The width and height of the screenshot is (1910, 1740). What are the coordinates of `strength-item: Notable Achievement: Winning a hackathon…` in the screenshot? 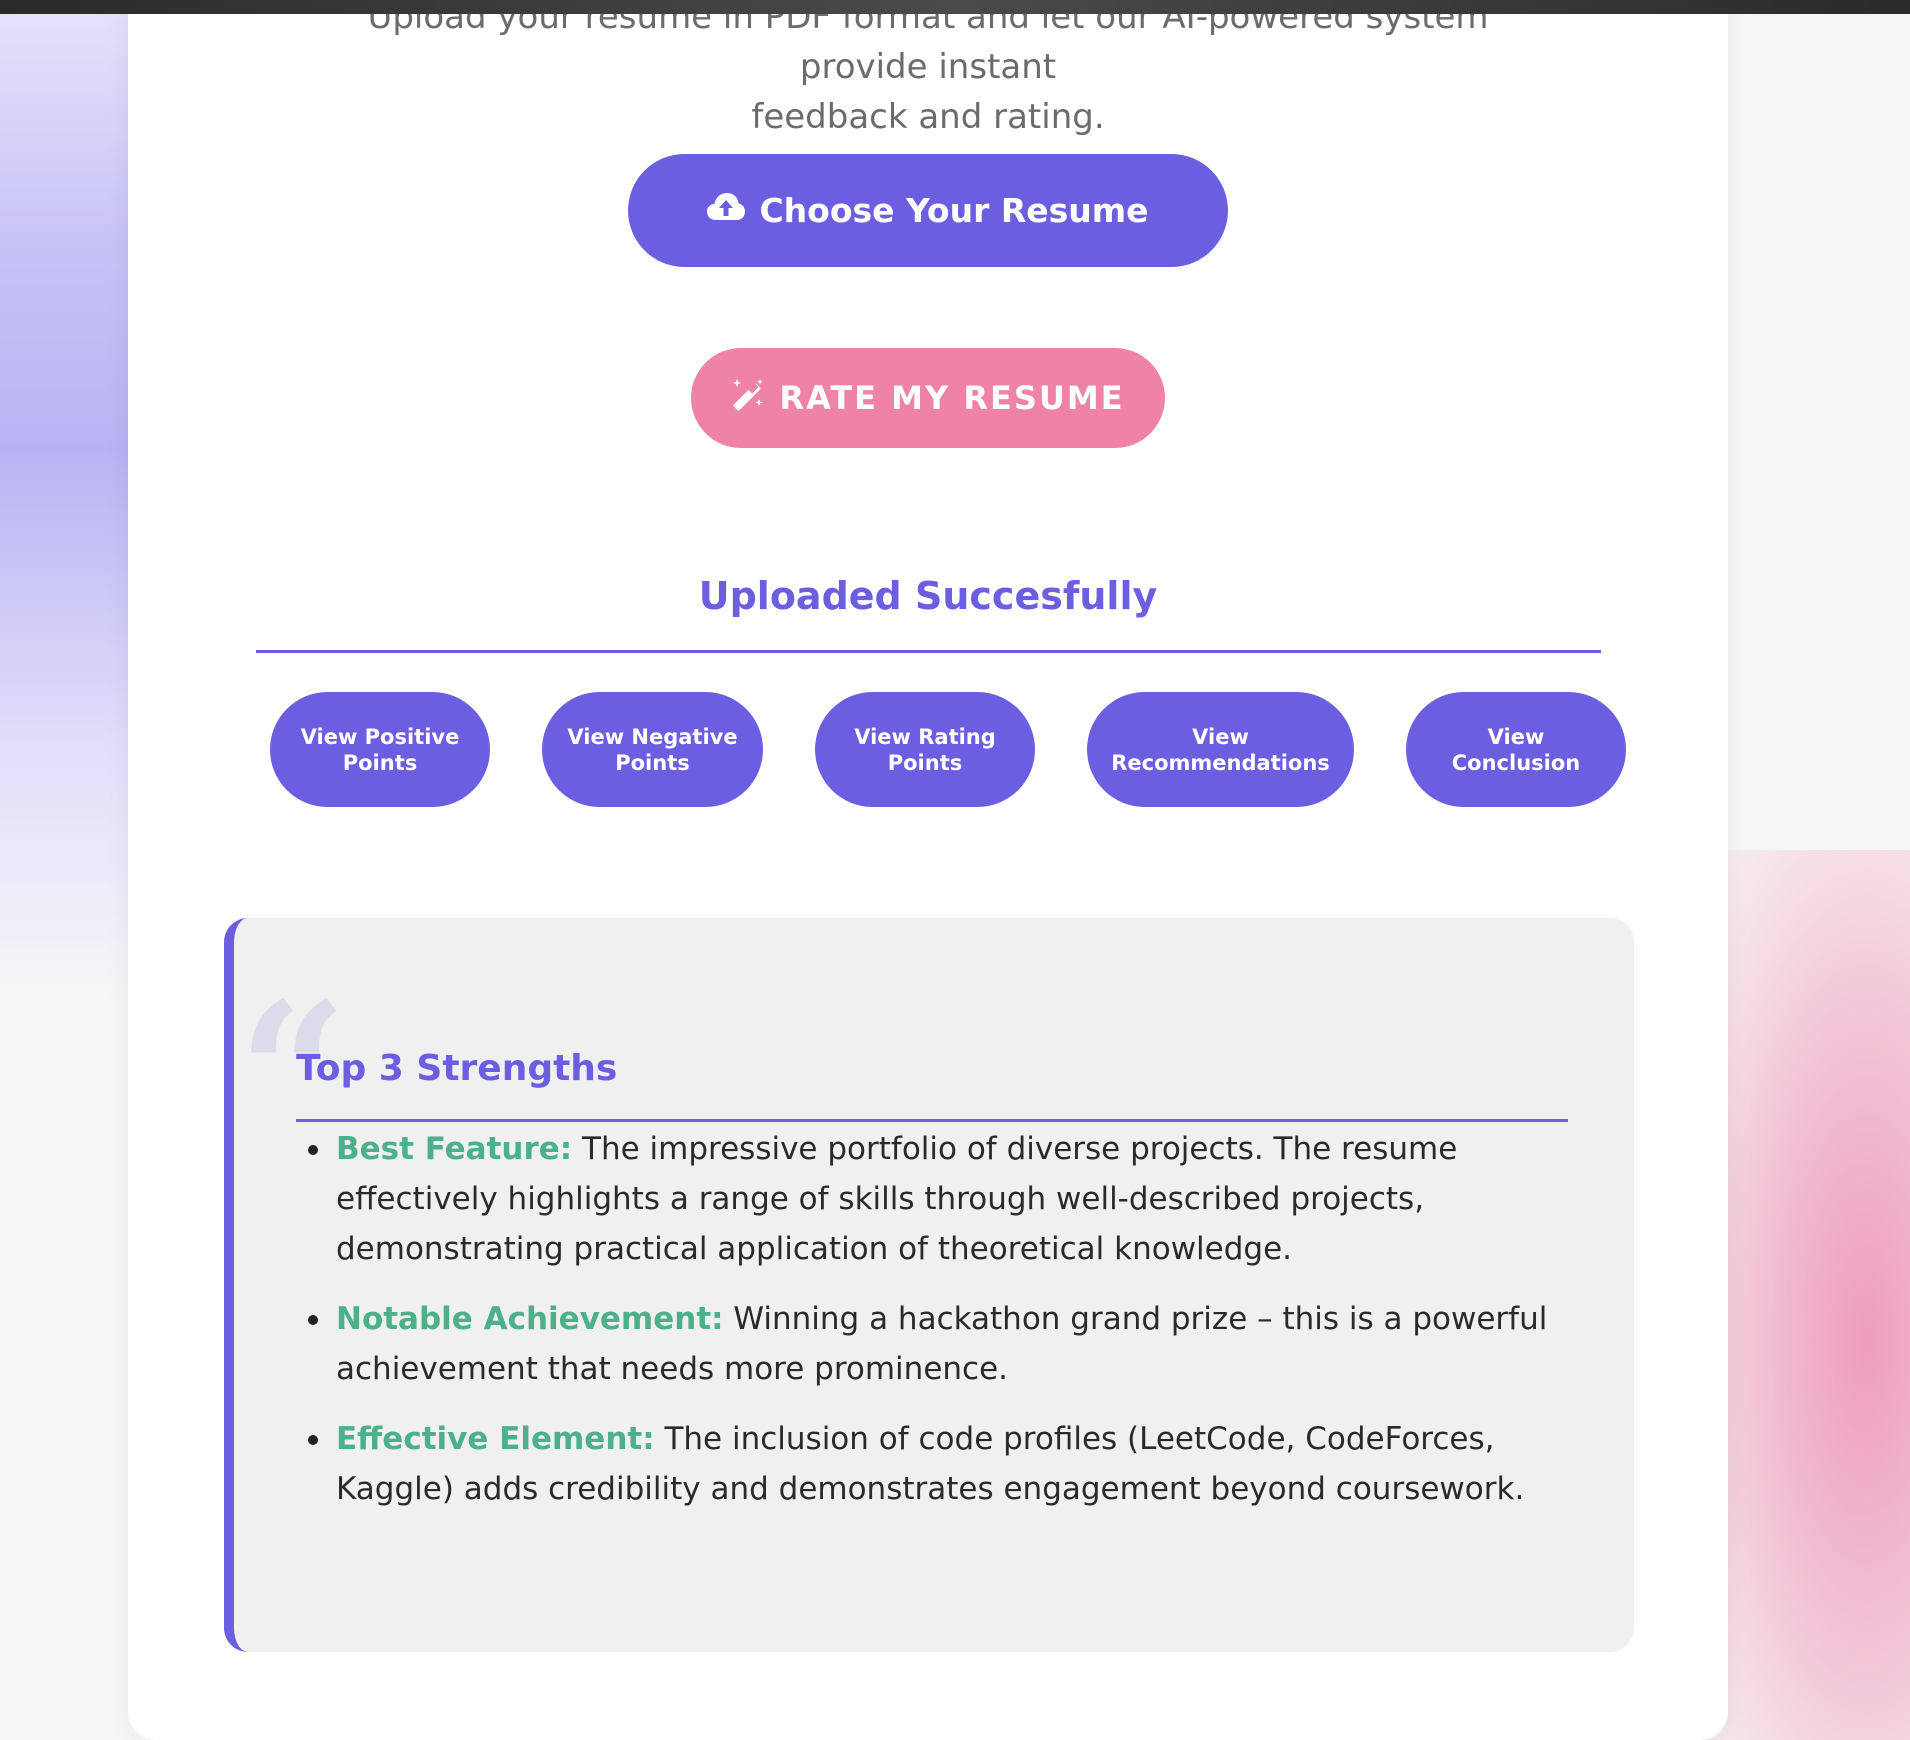 It's located at (962, 1344).